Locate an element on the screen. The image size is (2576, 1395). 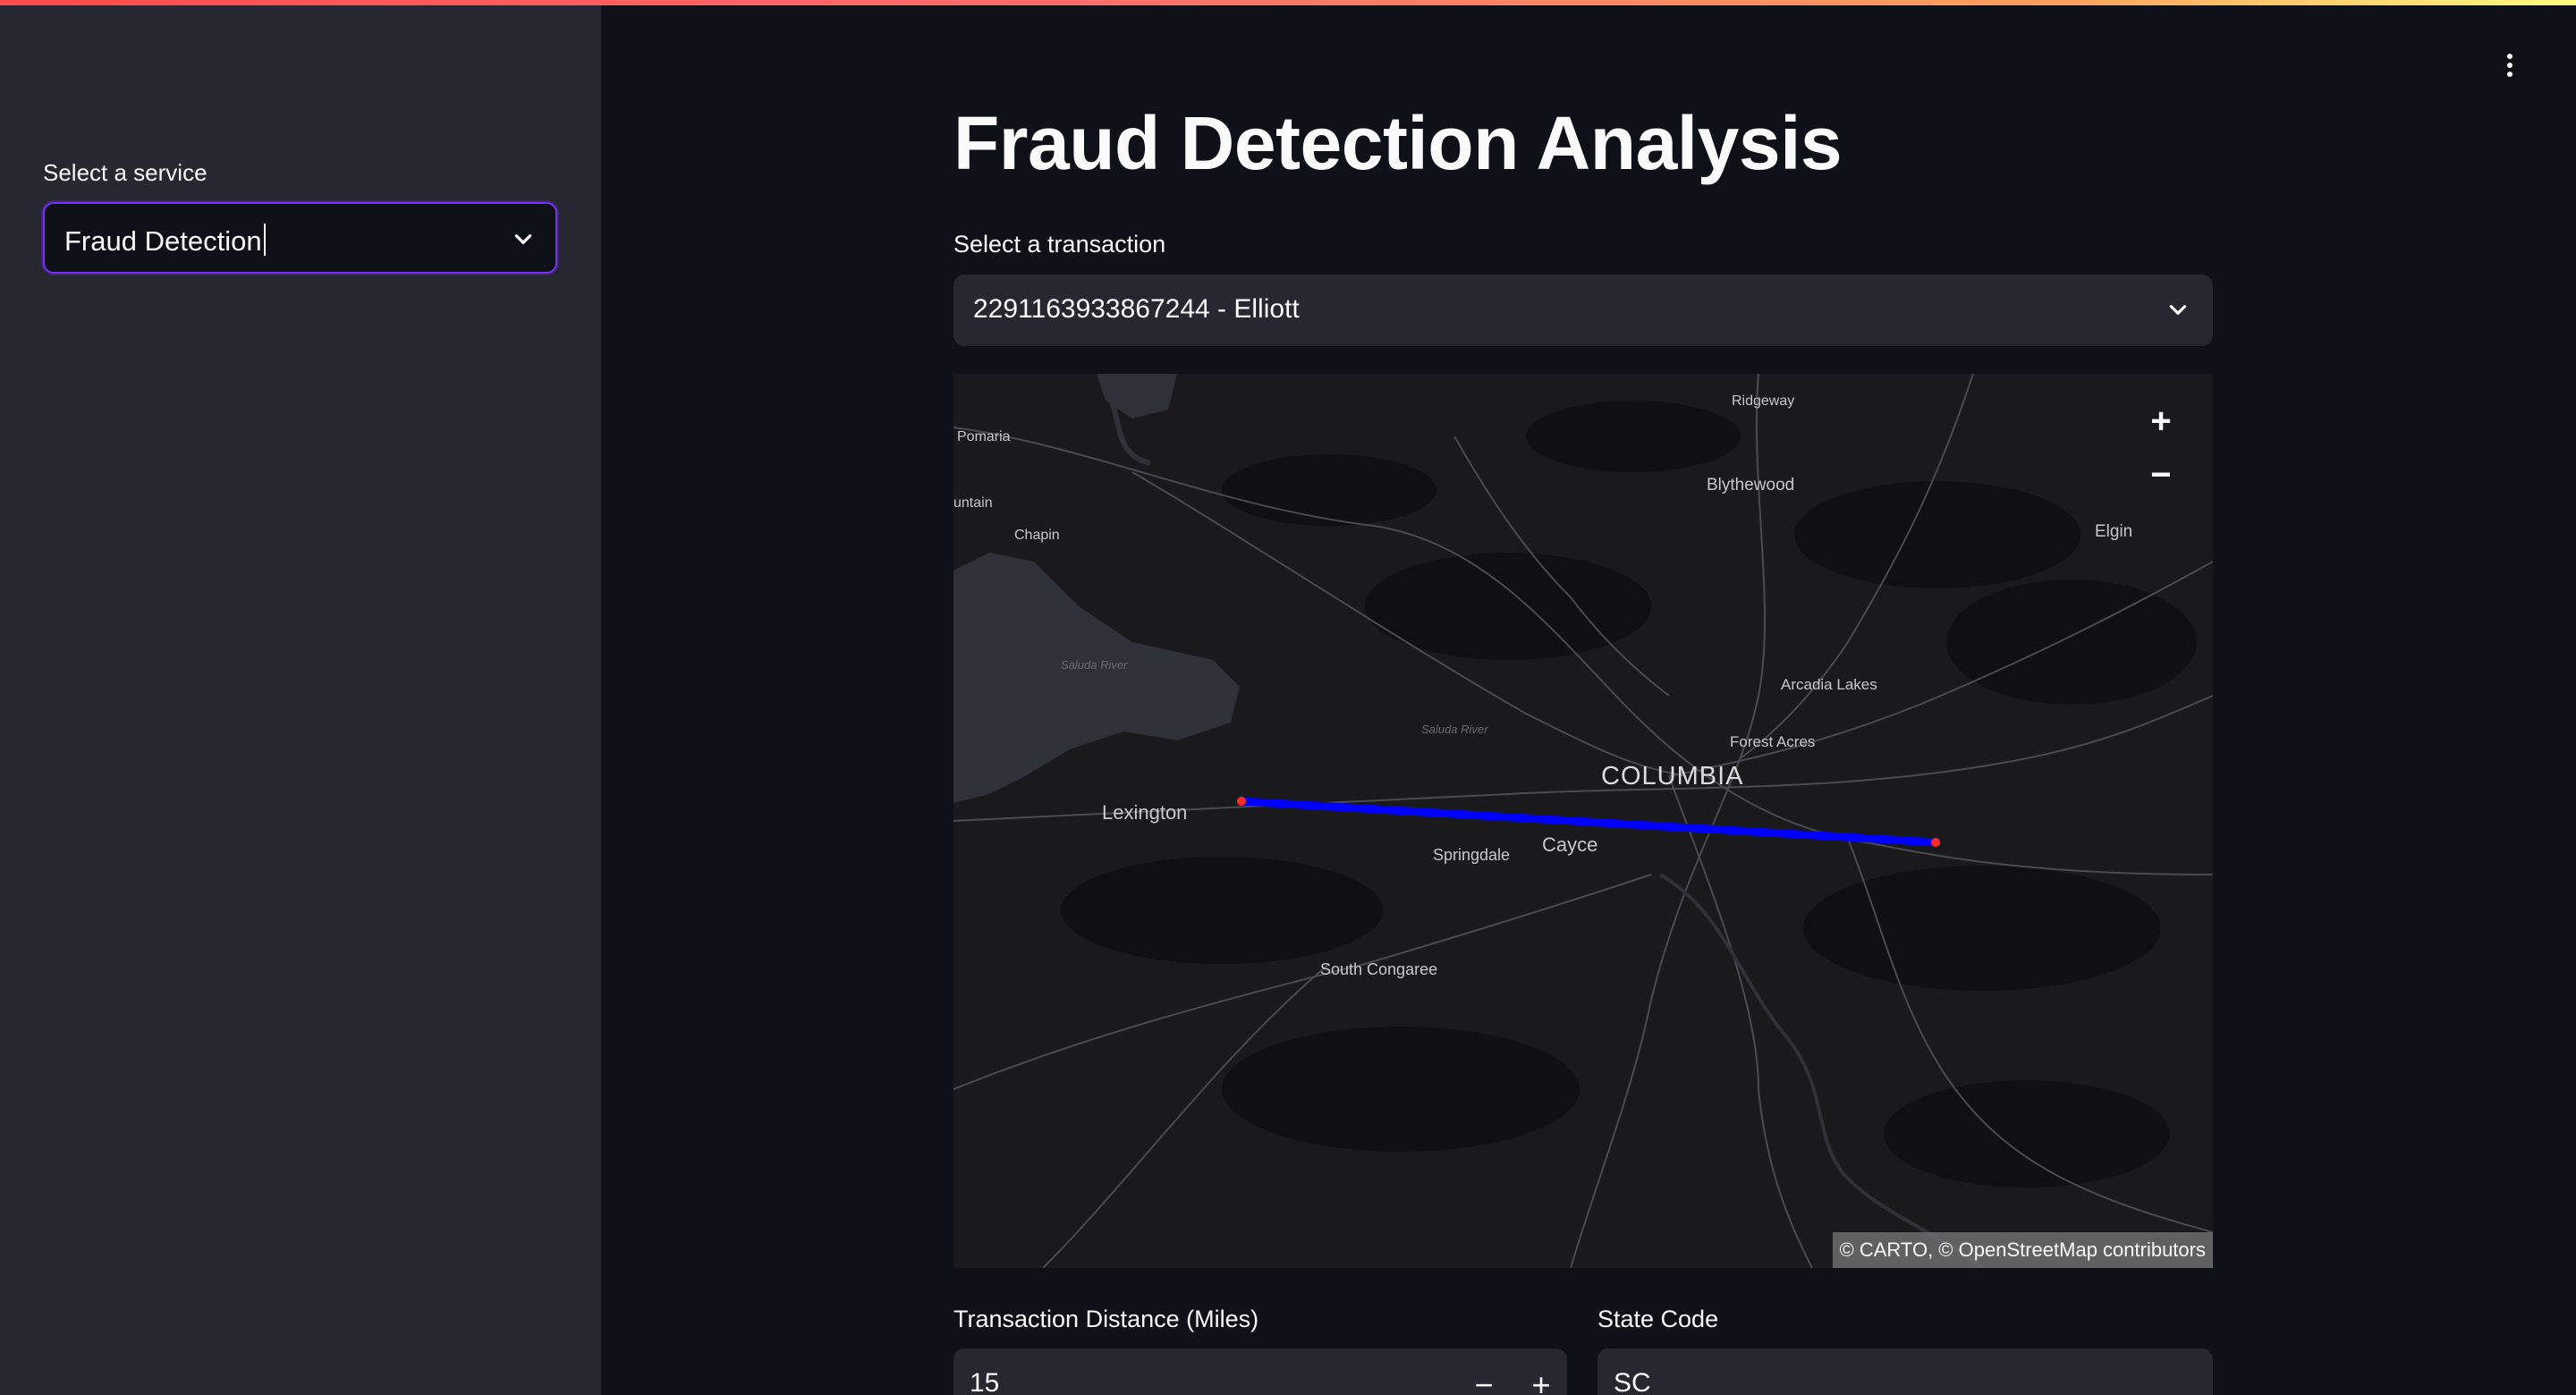
lake-murray is located at coordinates (1096, 678).